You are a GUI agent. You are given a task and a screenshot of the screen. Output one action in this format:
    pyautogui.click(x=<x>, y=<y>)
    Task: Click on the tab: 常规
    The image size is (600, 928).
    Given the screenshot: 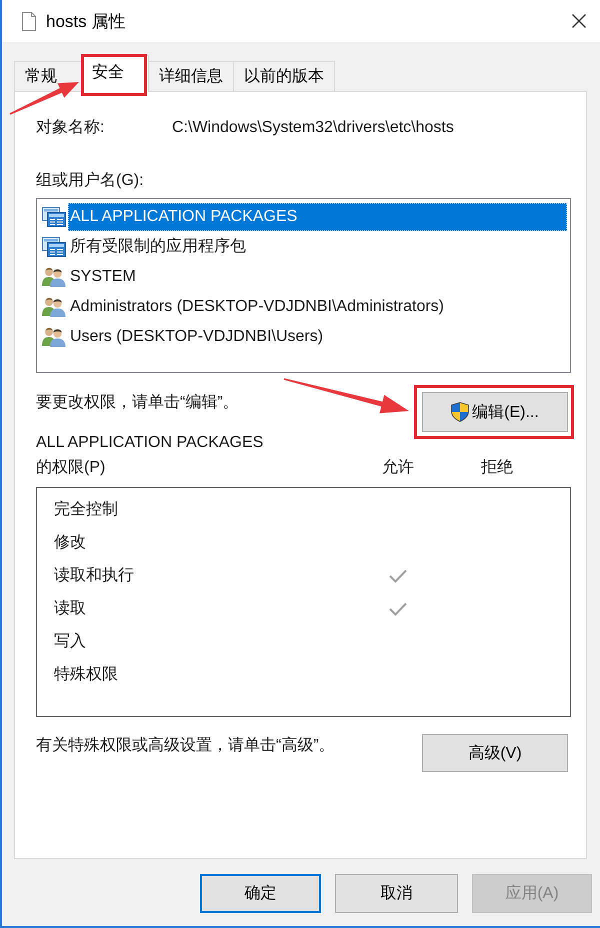 What is the action you would take?
    pyautogui.click(x=48, y=76)
    